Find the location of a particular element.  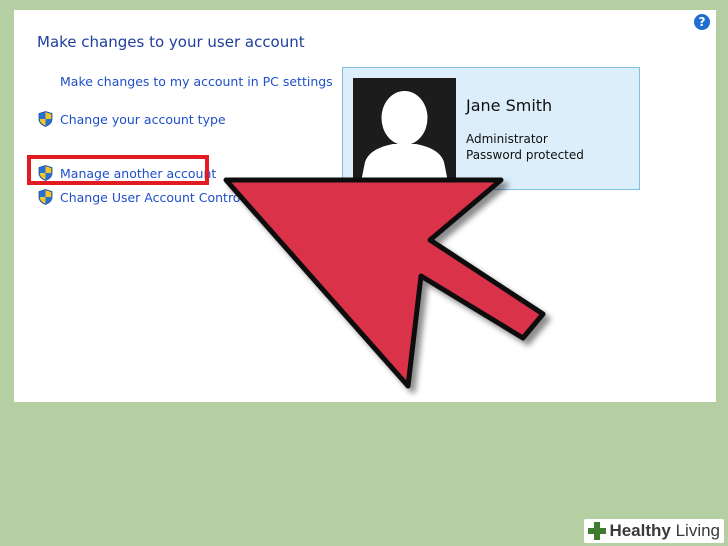

avatar is located at coordinates (404, 130).